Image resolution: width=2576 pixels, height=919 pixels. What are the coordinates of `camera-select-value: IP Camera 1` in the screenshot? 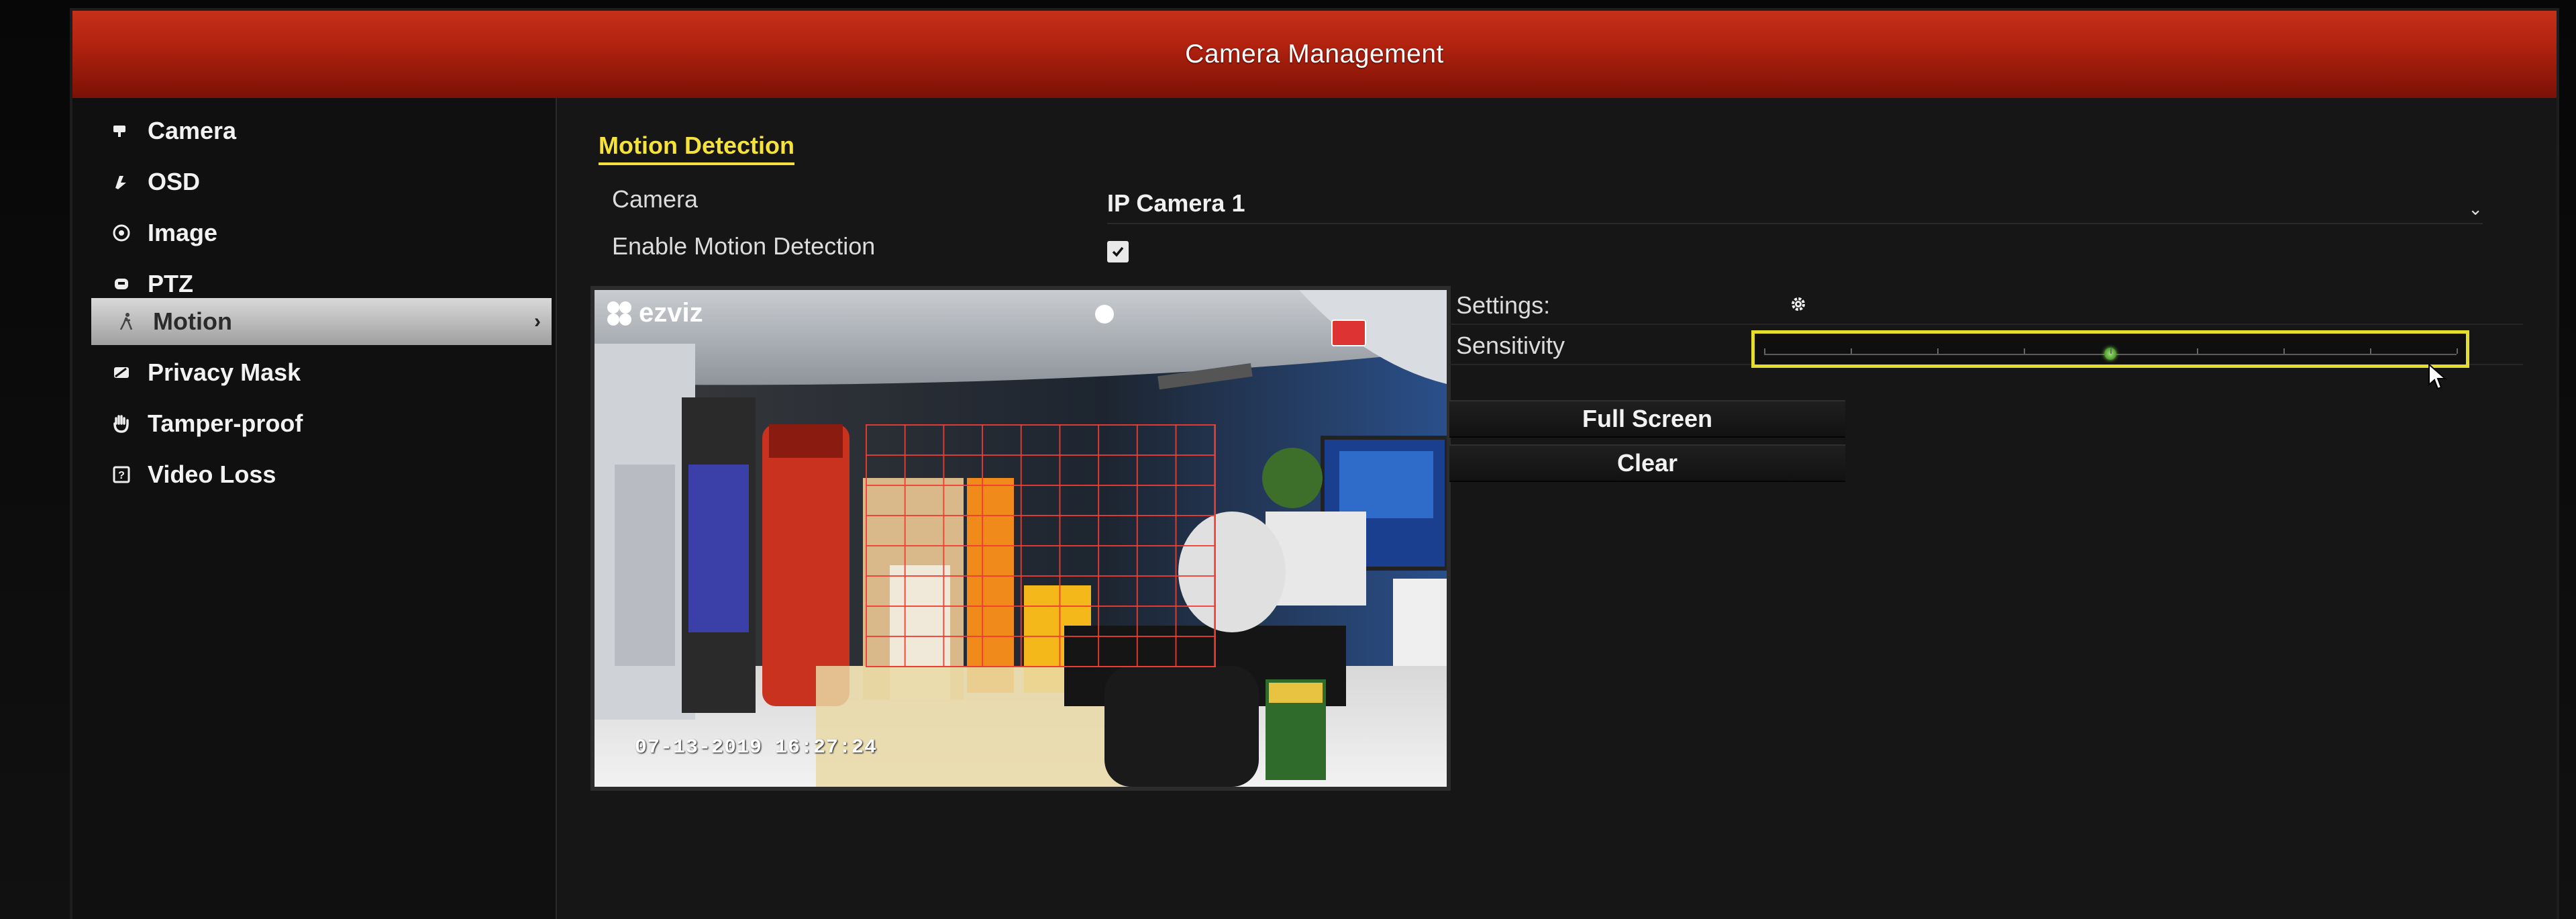 It's located at (1176, 203).